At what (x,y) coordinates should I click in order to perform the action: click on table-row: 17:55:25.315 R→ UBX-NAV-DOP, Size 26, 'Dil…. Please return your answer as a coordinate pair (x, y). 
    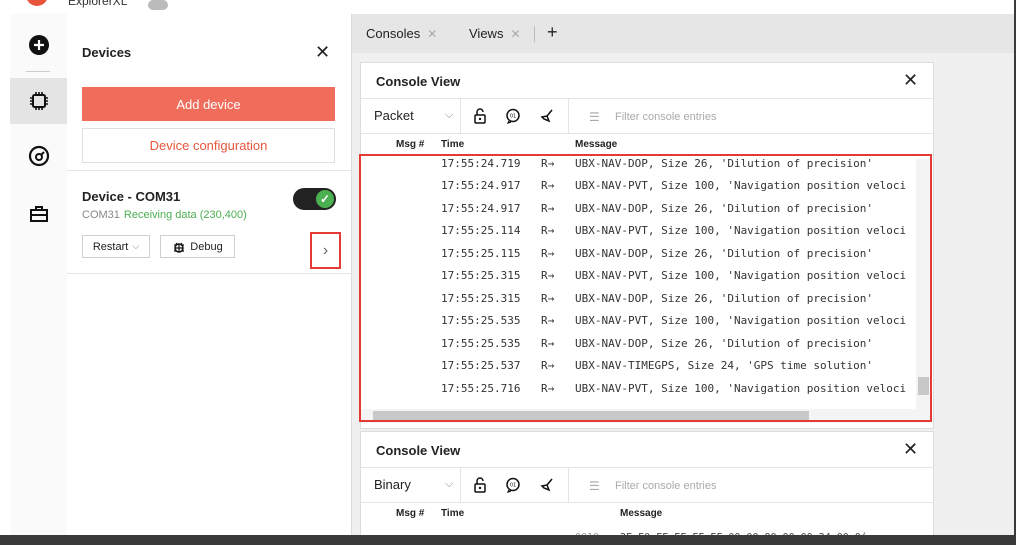
    Looking at the image, I should click on (637, 299).